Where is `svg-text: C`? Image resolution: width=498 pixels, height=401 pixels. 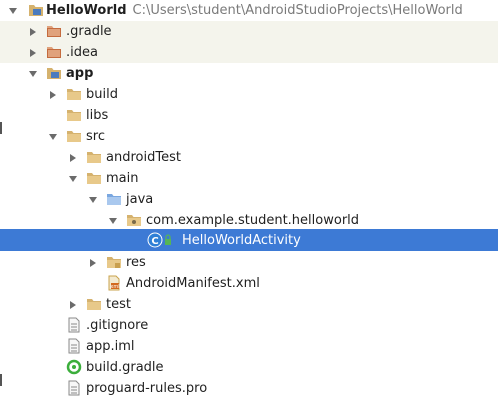
svg-text: C is located at coordinates (154, 241).